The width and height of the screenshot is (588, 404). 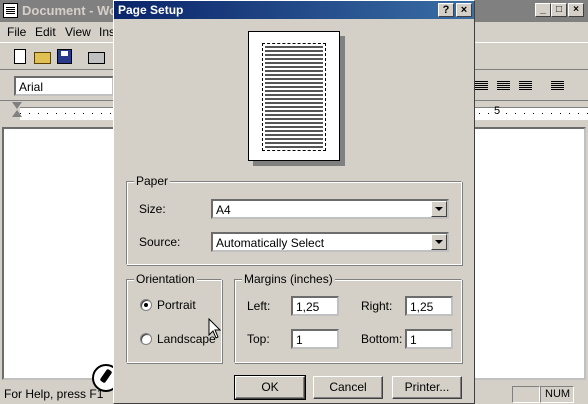 I want to click on align-right-icon, so click(x=525, y=81).